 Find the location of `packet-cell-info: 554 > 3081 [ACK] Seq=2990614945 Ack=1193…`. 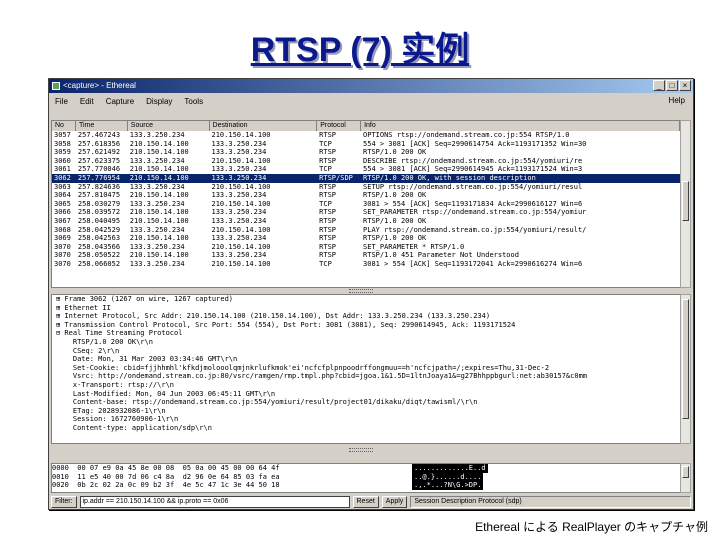

packet-cell-info: 554 > 3081 [ACK] Seq=2990614945 Ack=1193… is located at coordinates (473, 169).